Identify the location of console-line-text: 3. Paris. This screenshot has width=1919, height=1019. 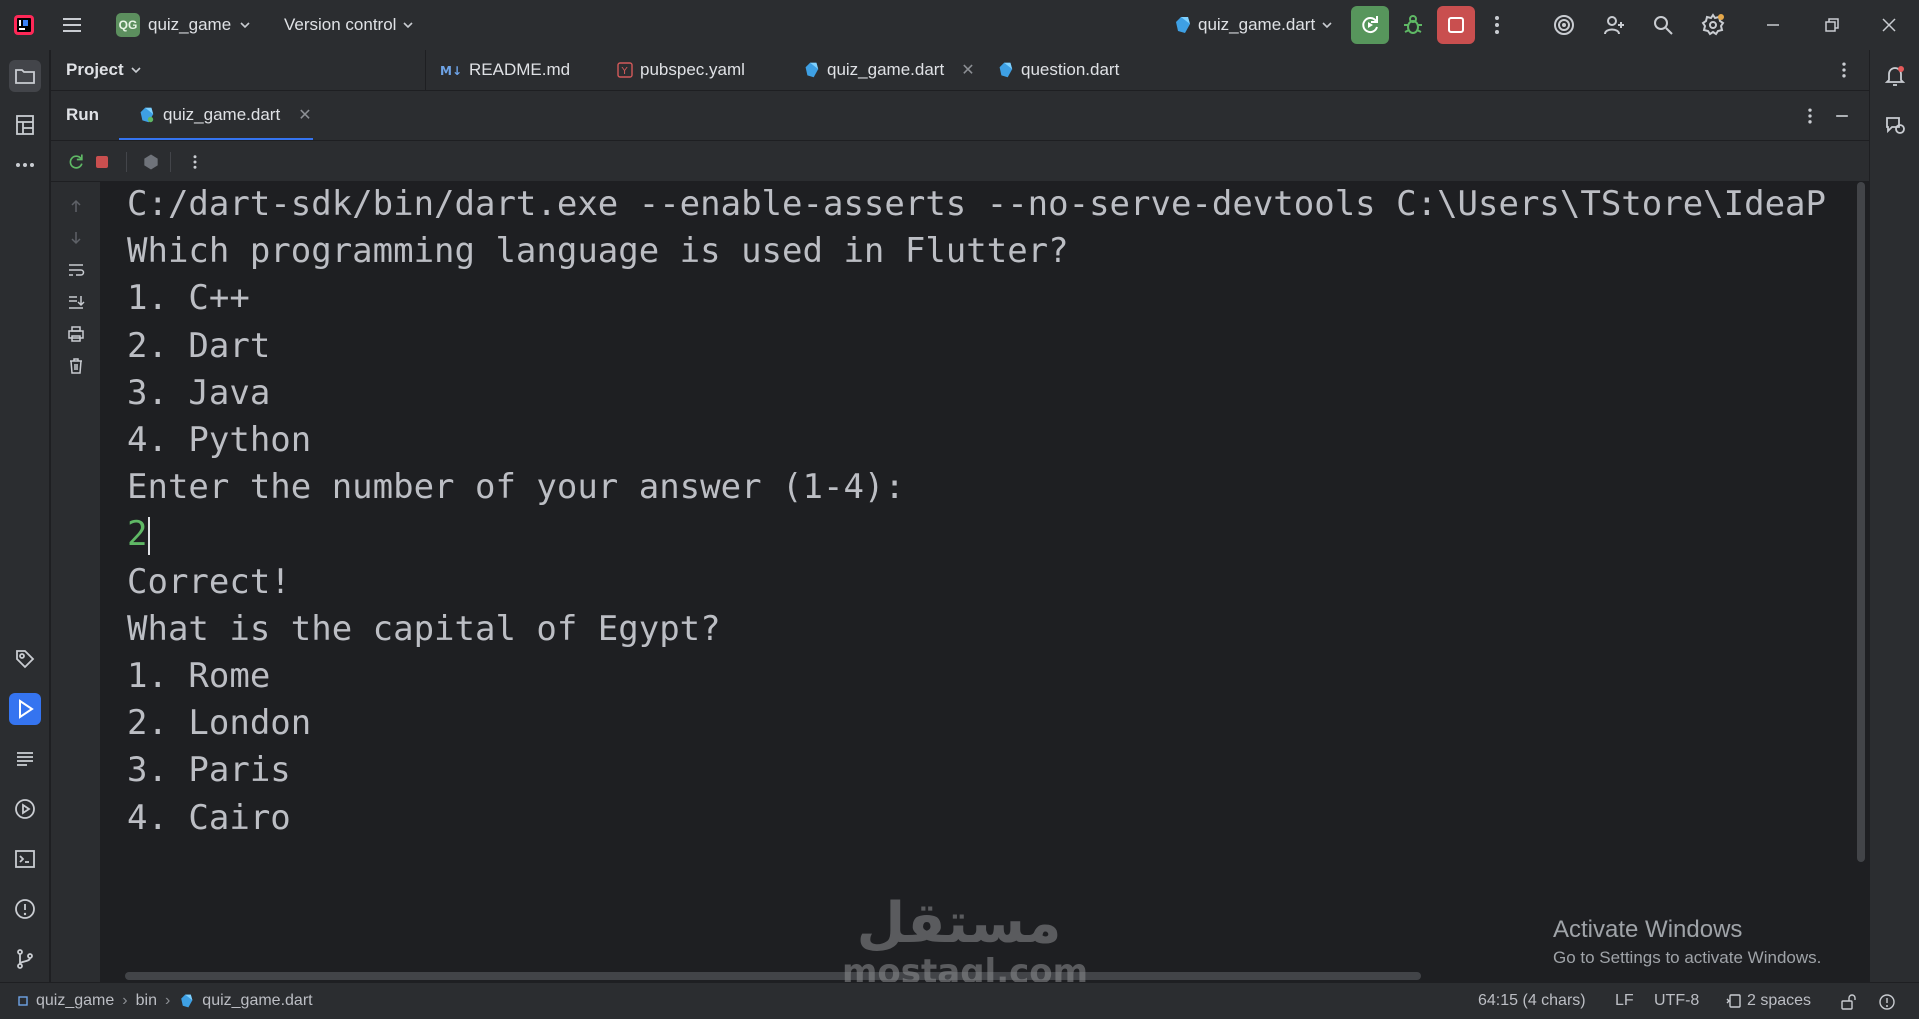
(209, 770).